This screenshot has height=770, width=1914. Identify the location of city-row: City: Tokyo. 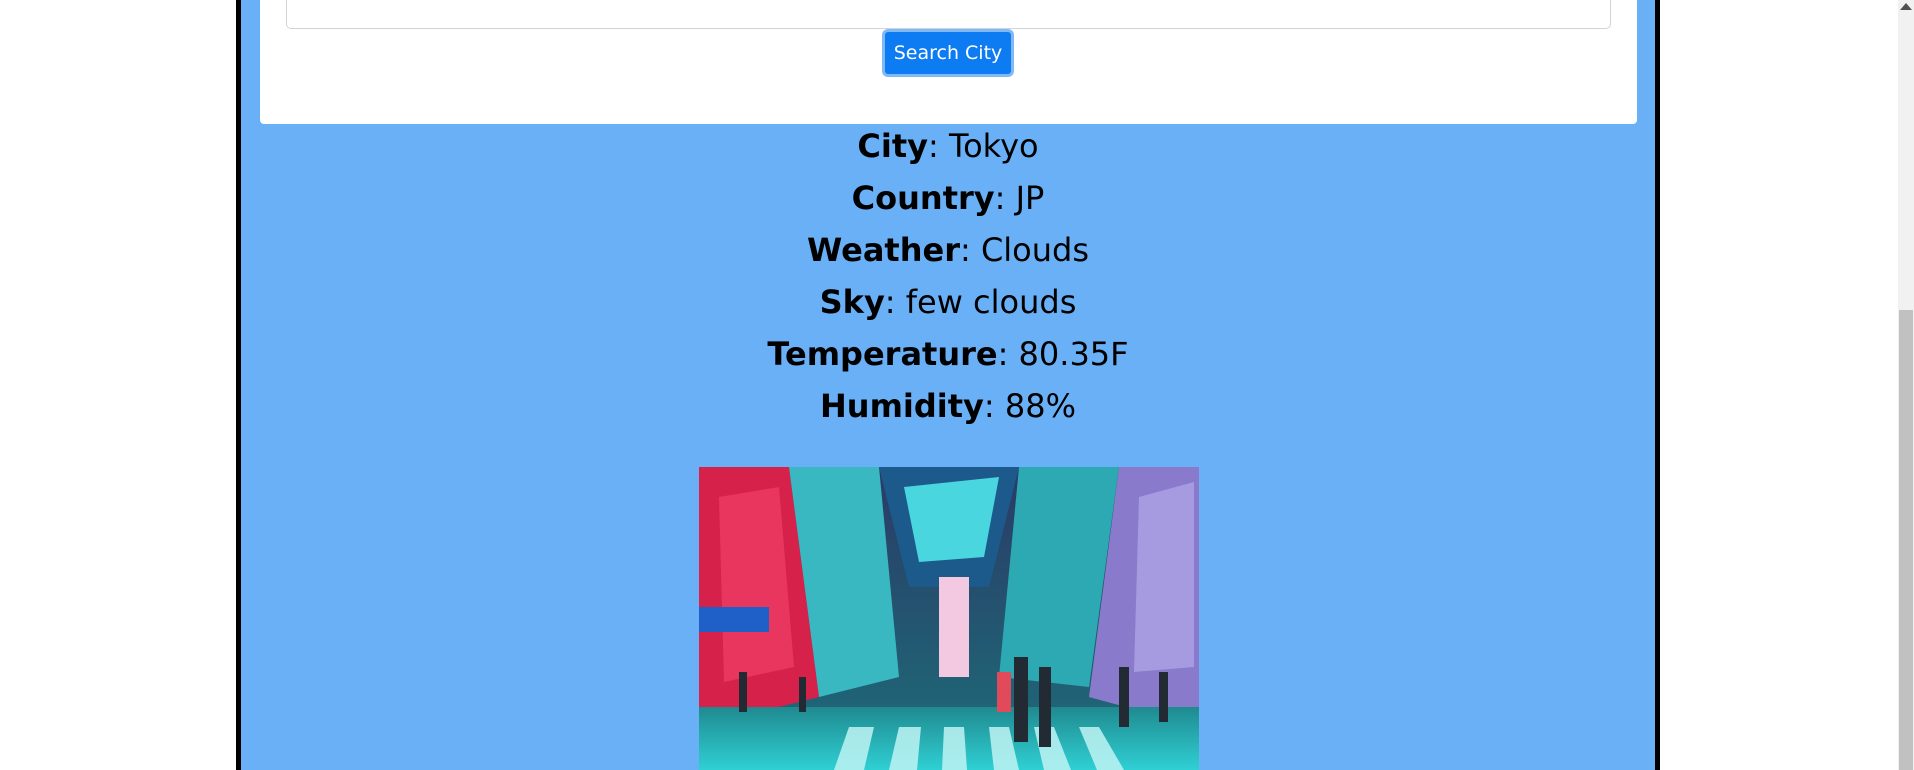
(948, 146).